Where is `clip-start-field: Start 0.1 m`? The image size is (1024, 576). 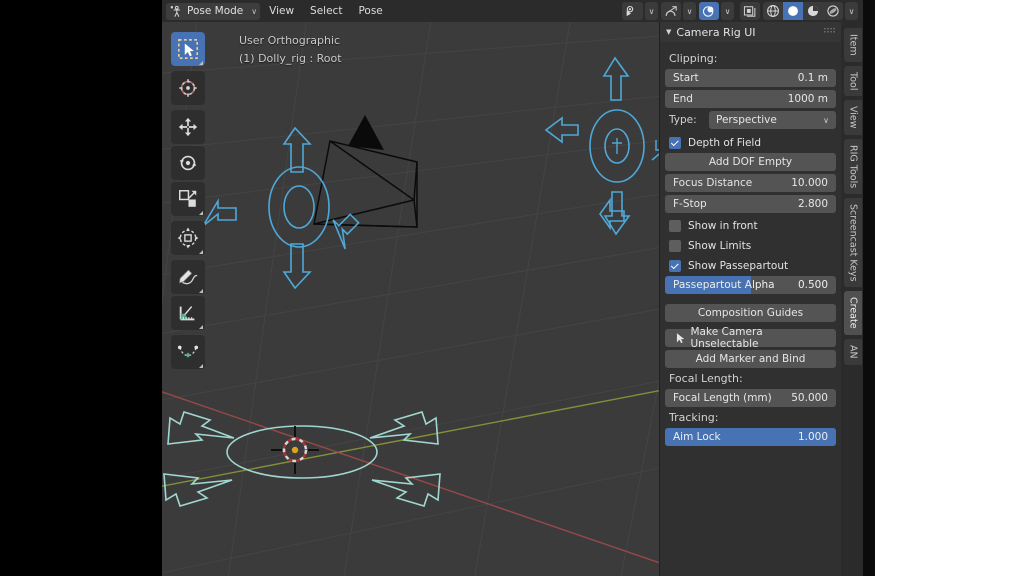
clip-start-field: Start 0.1 m is located at coordinates (750, 78).